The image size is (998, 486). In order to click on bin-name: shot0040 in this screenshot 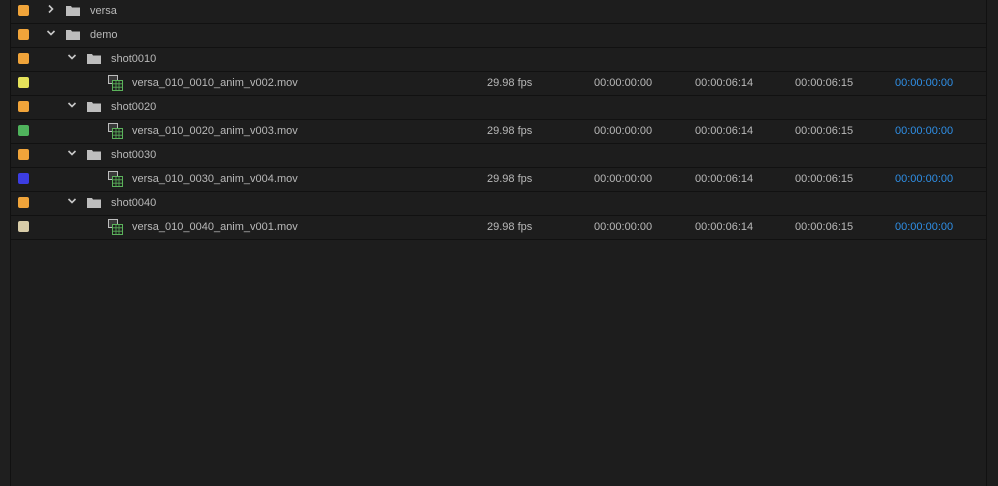, I will do `click(134, 203)`.